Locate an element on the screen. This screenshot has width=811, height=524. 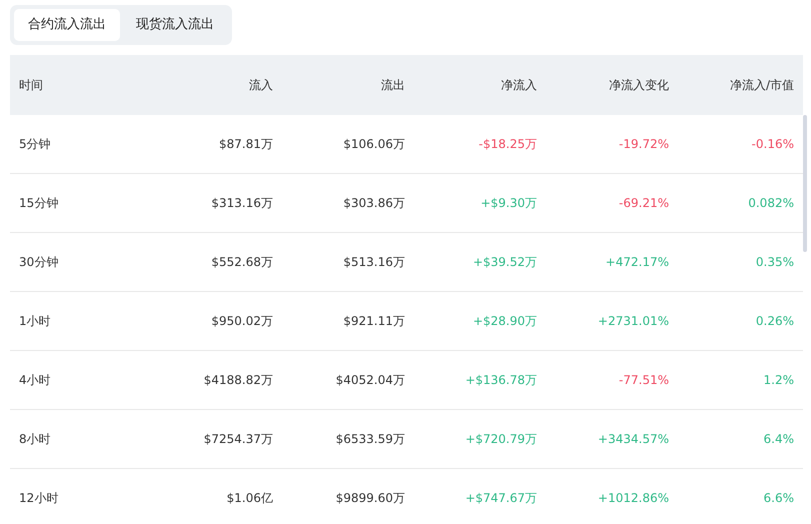
table-cell: 15分钟 is located at coordinates (80, 203).